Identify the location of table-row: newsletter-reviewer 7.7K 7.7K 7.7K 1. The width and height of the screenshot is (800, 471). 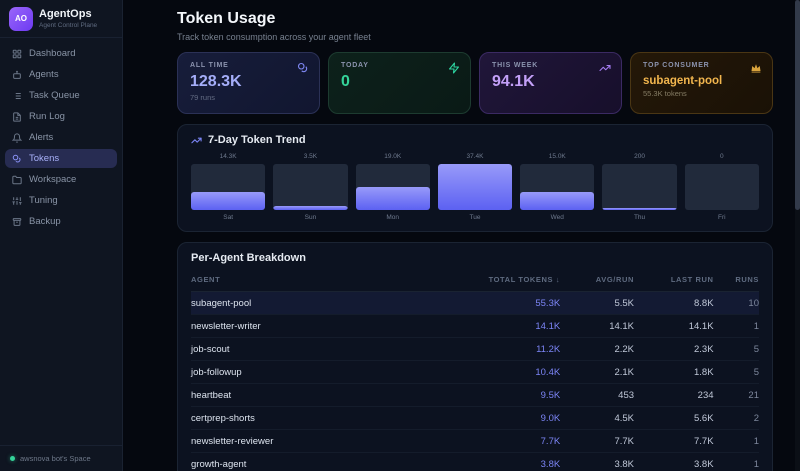
(475, 441).